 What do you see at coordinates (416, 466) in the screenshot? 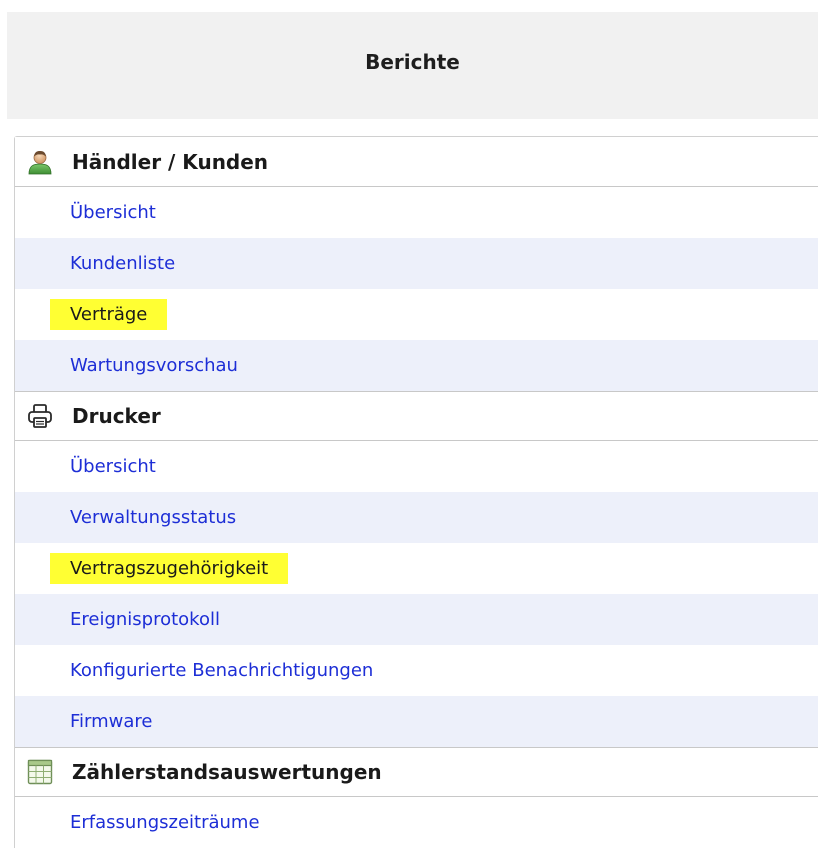
I see `list-item-uebersicht-drucker: Übersicht` at bounding box center [416, 466].